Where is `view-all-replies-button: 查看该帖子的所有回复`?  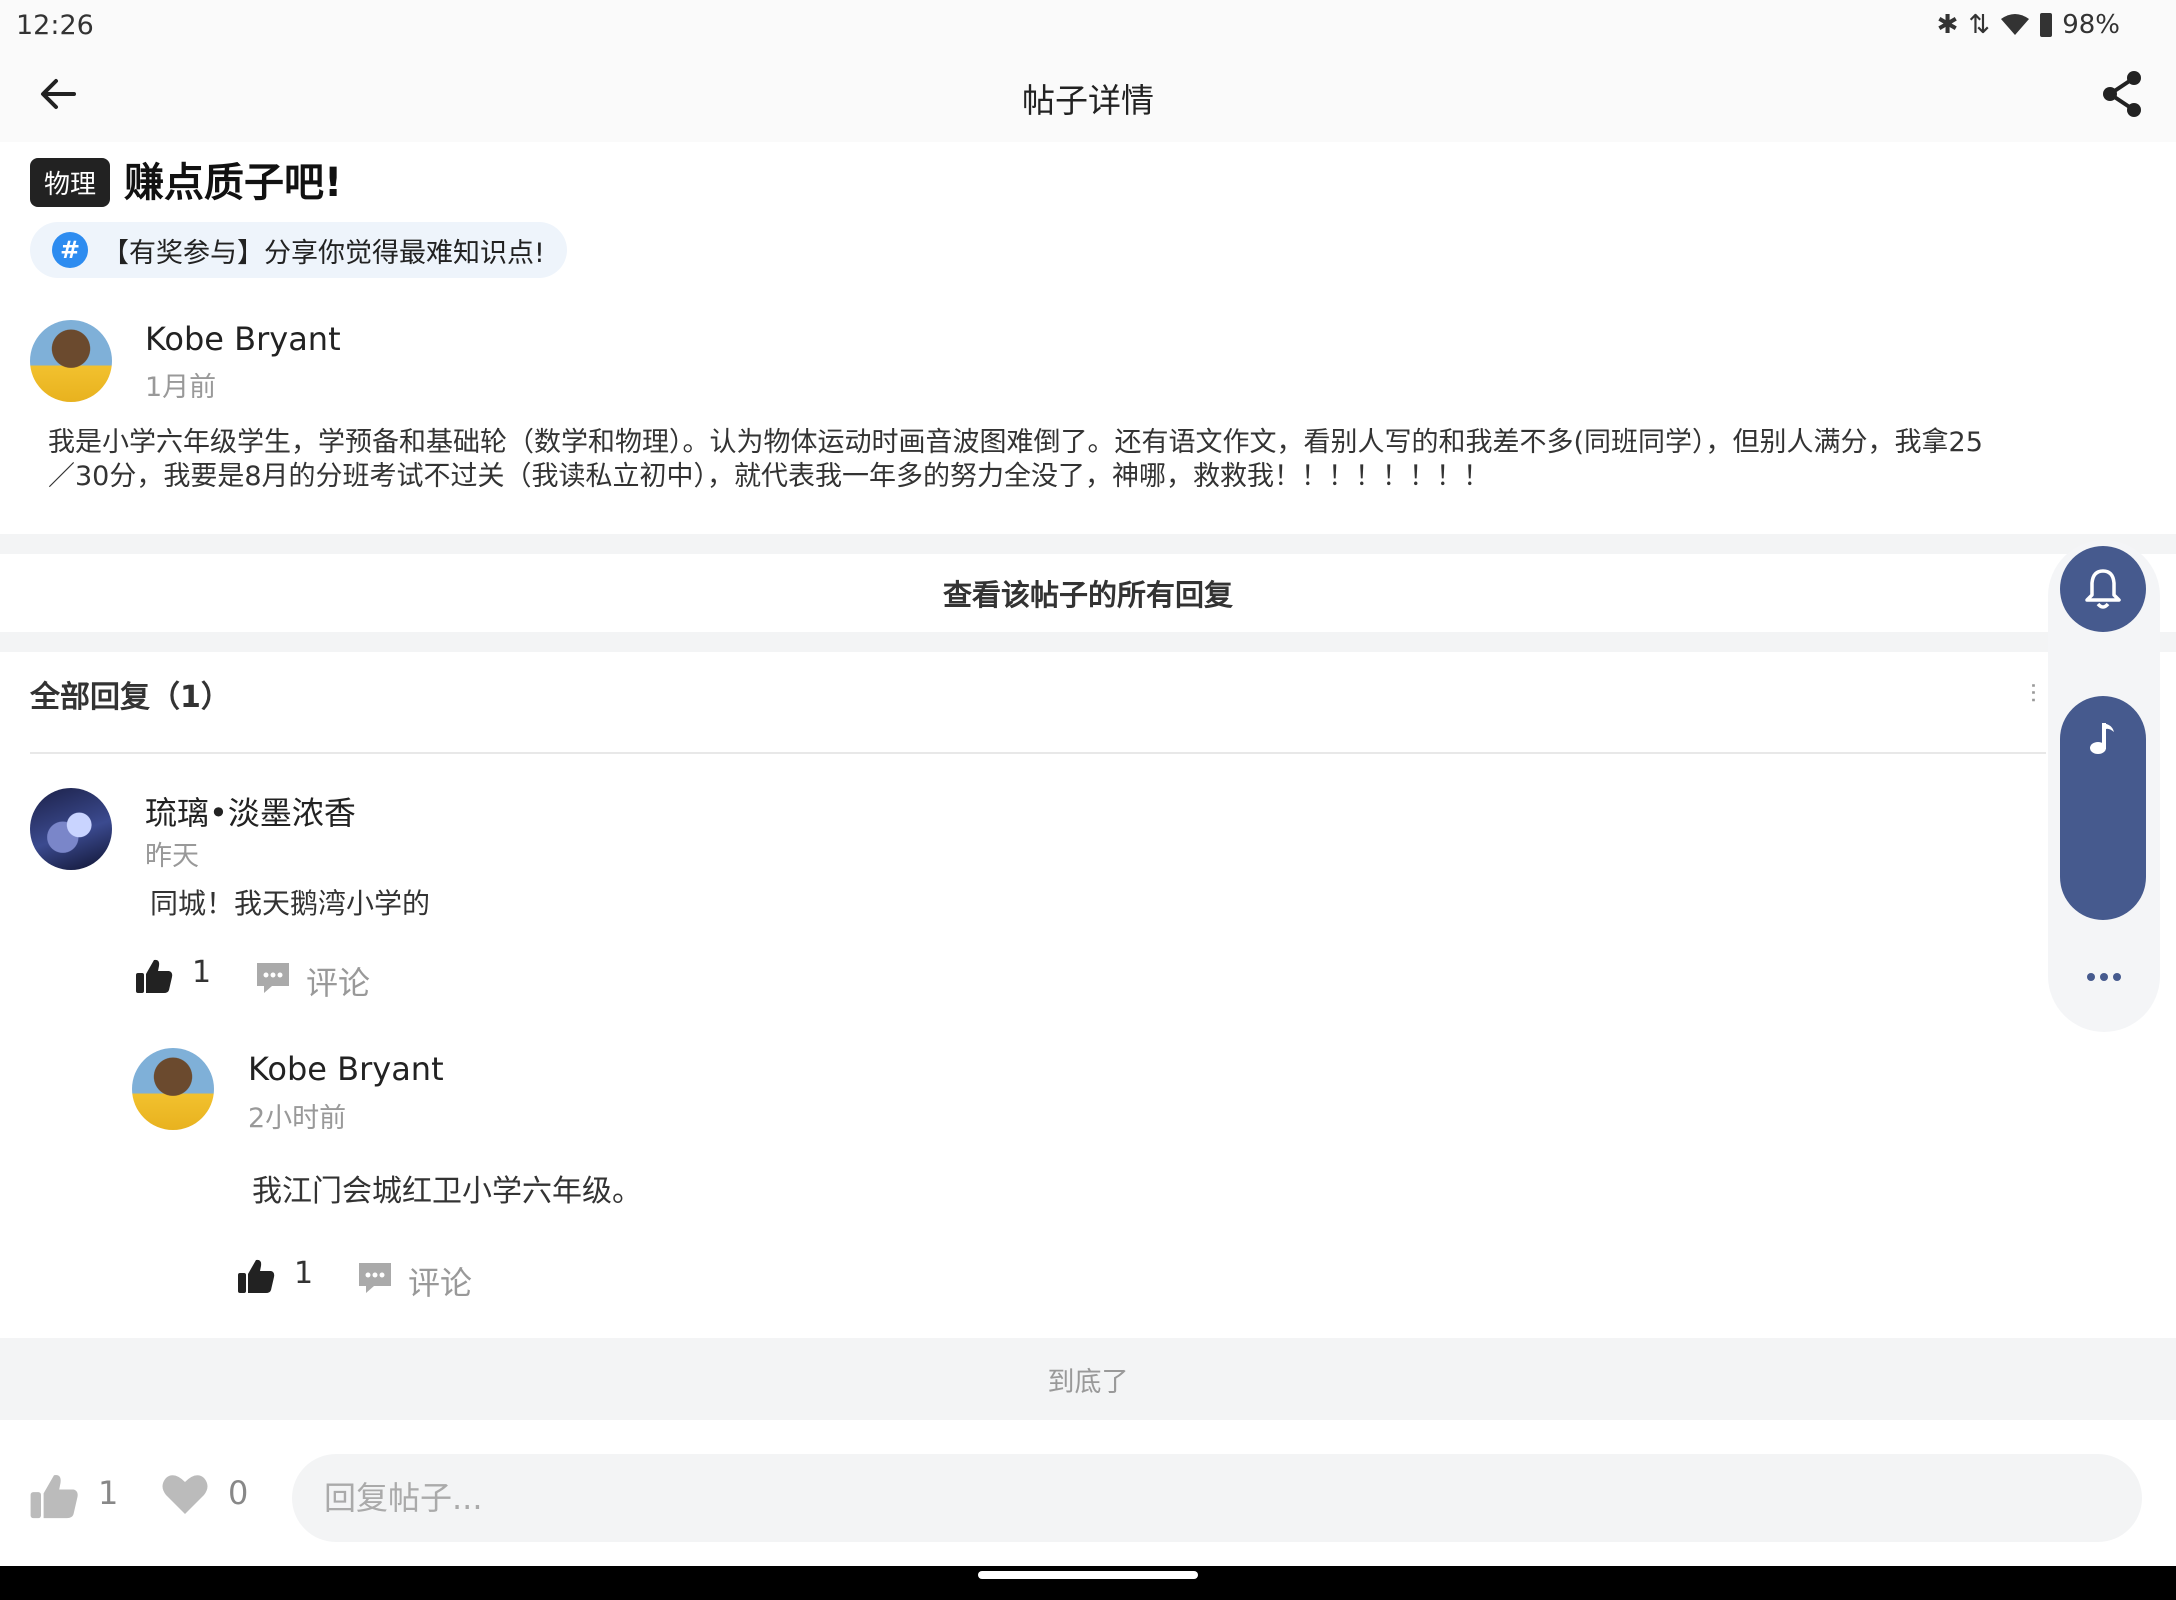
view-all-replies-button: 查看该帖子的所有回复 is located at coordinates (1088, 593).